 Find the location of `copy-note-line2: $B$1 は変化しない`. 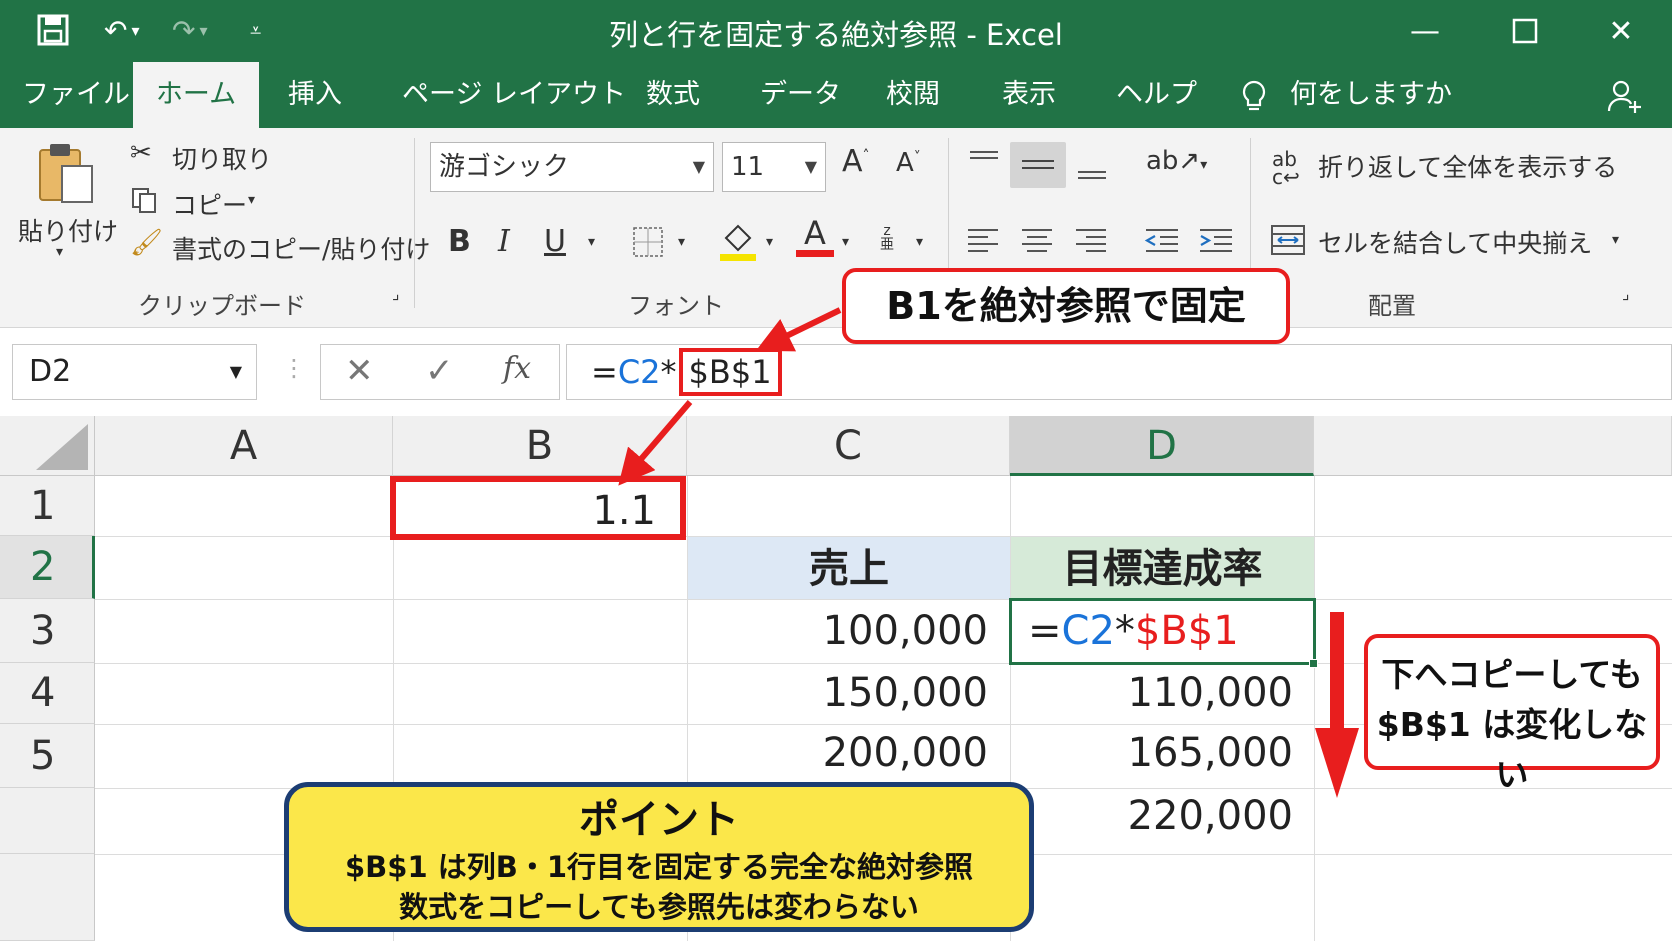

copy-note-line2: $B$1 は変化しない is located at coordinates (1512, 749).